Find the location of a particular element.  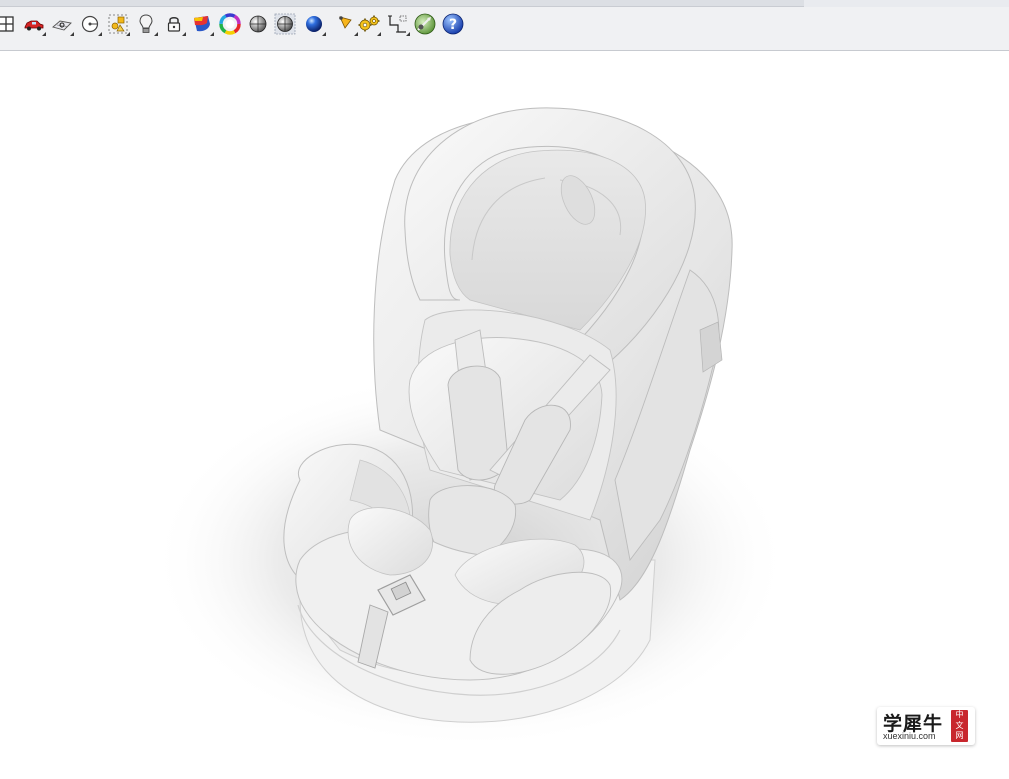

site-watermark: 学犀牛 xuexiniu.com 中文网 is located at coordinates (926, 726).